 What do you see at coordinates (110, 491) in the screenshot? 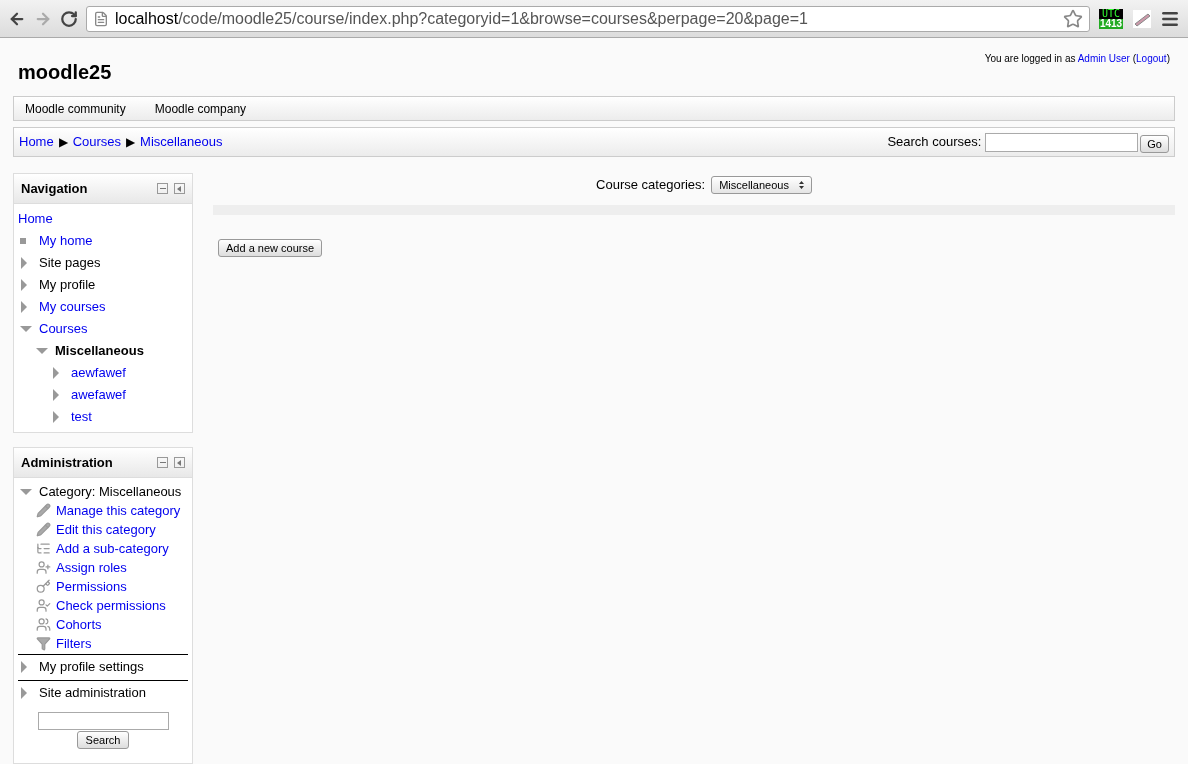
I see `category-node: Category: Miscellaneous` at bounding box center [110, 491].